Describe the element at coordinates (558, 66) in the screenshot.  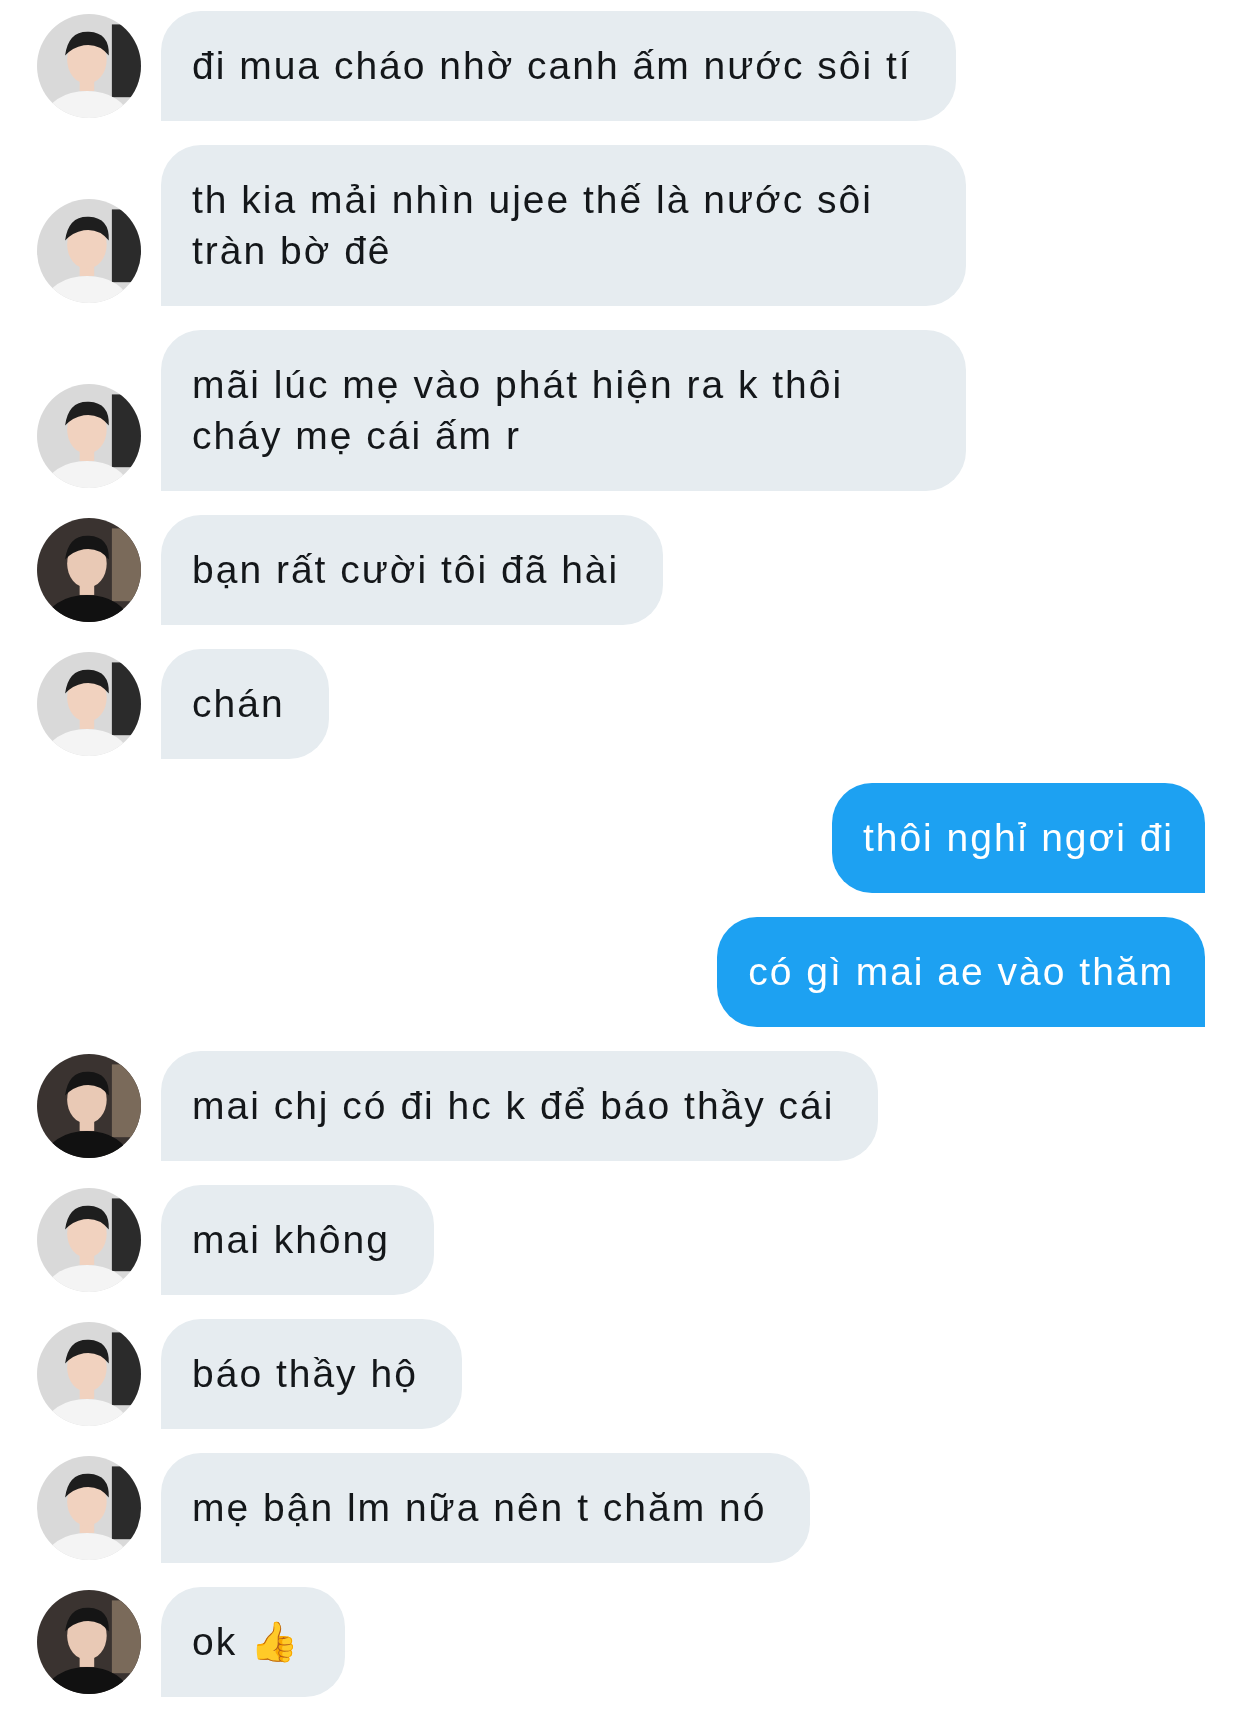
I see `received-message: đi mua cháo nhờ canh ấm nước sôi tí` at that location.